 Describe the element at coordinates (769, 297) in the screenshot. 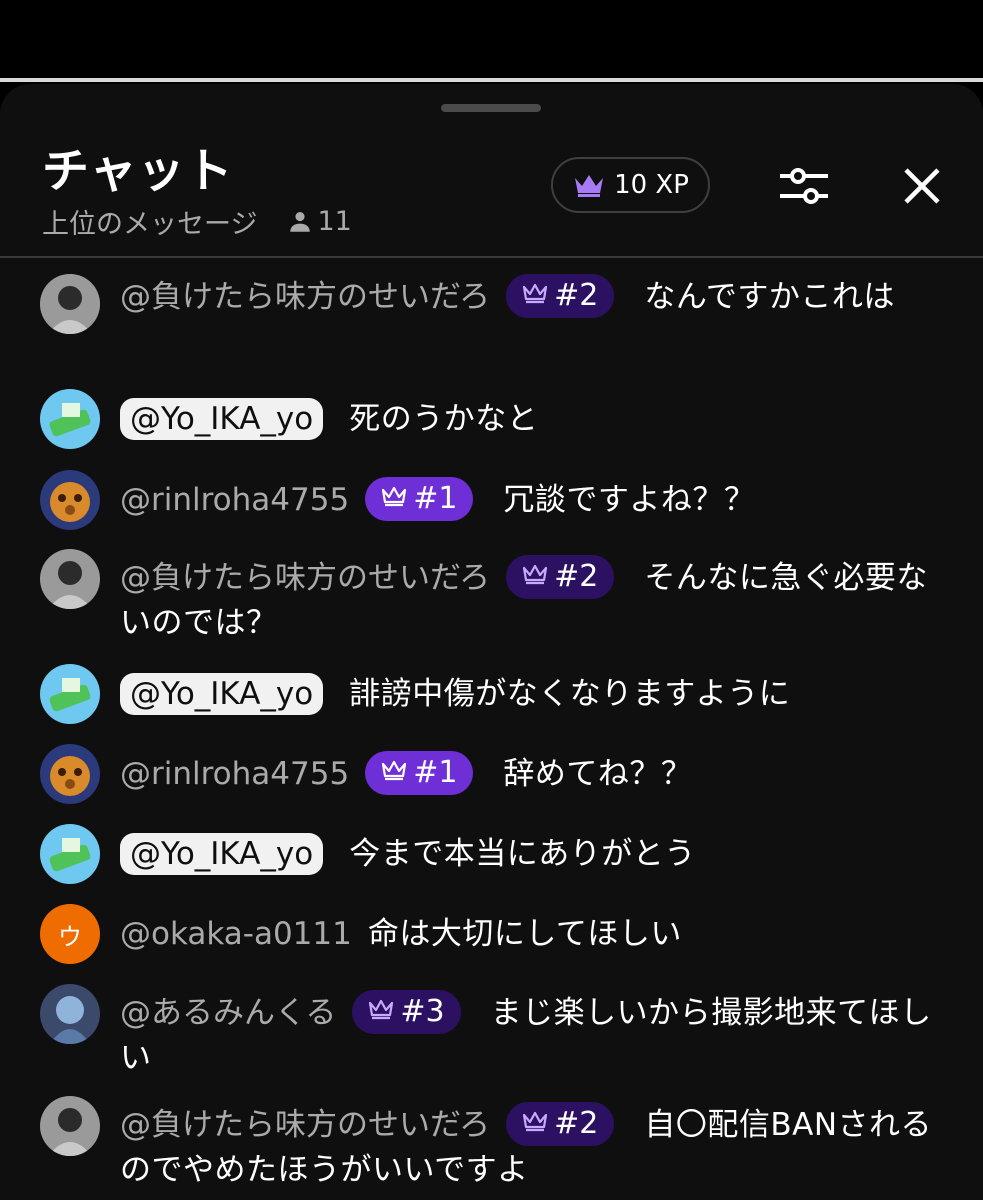

I see `message-text: なんですかこれは` at that location.